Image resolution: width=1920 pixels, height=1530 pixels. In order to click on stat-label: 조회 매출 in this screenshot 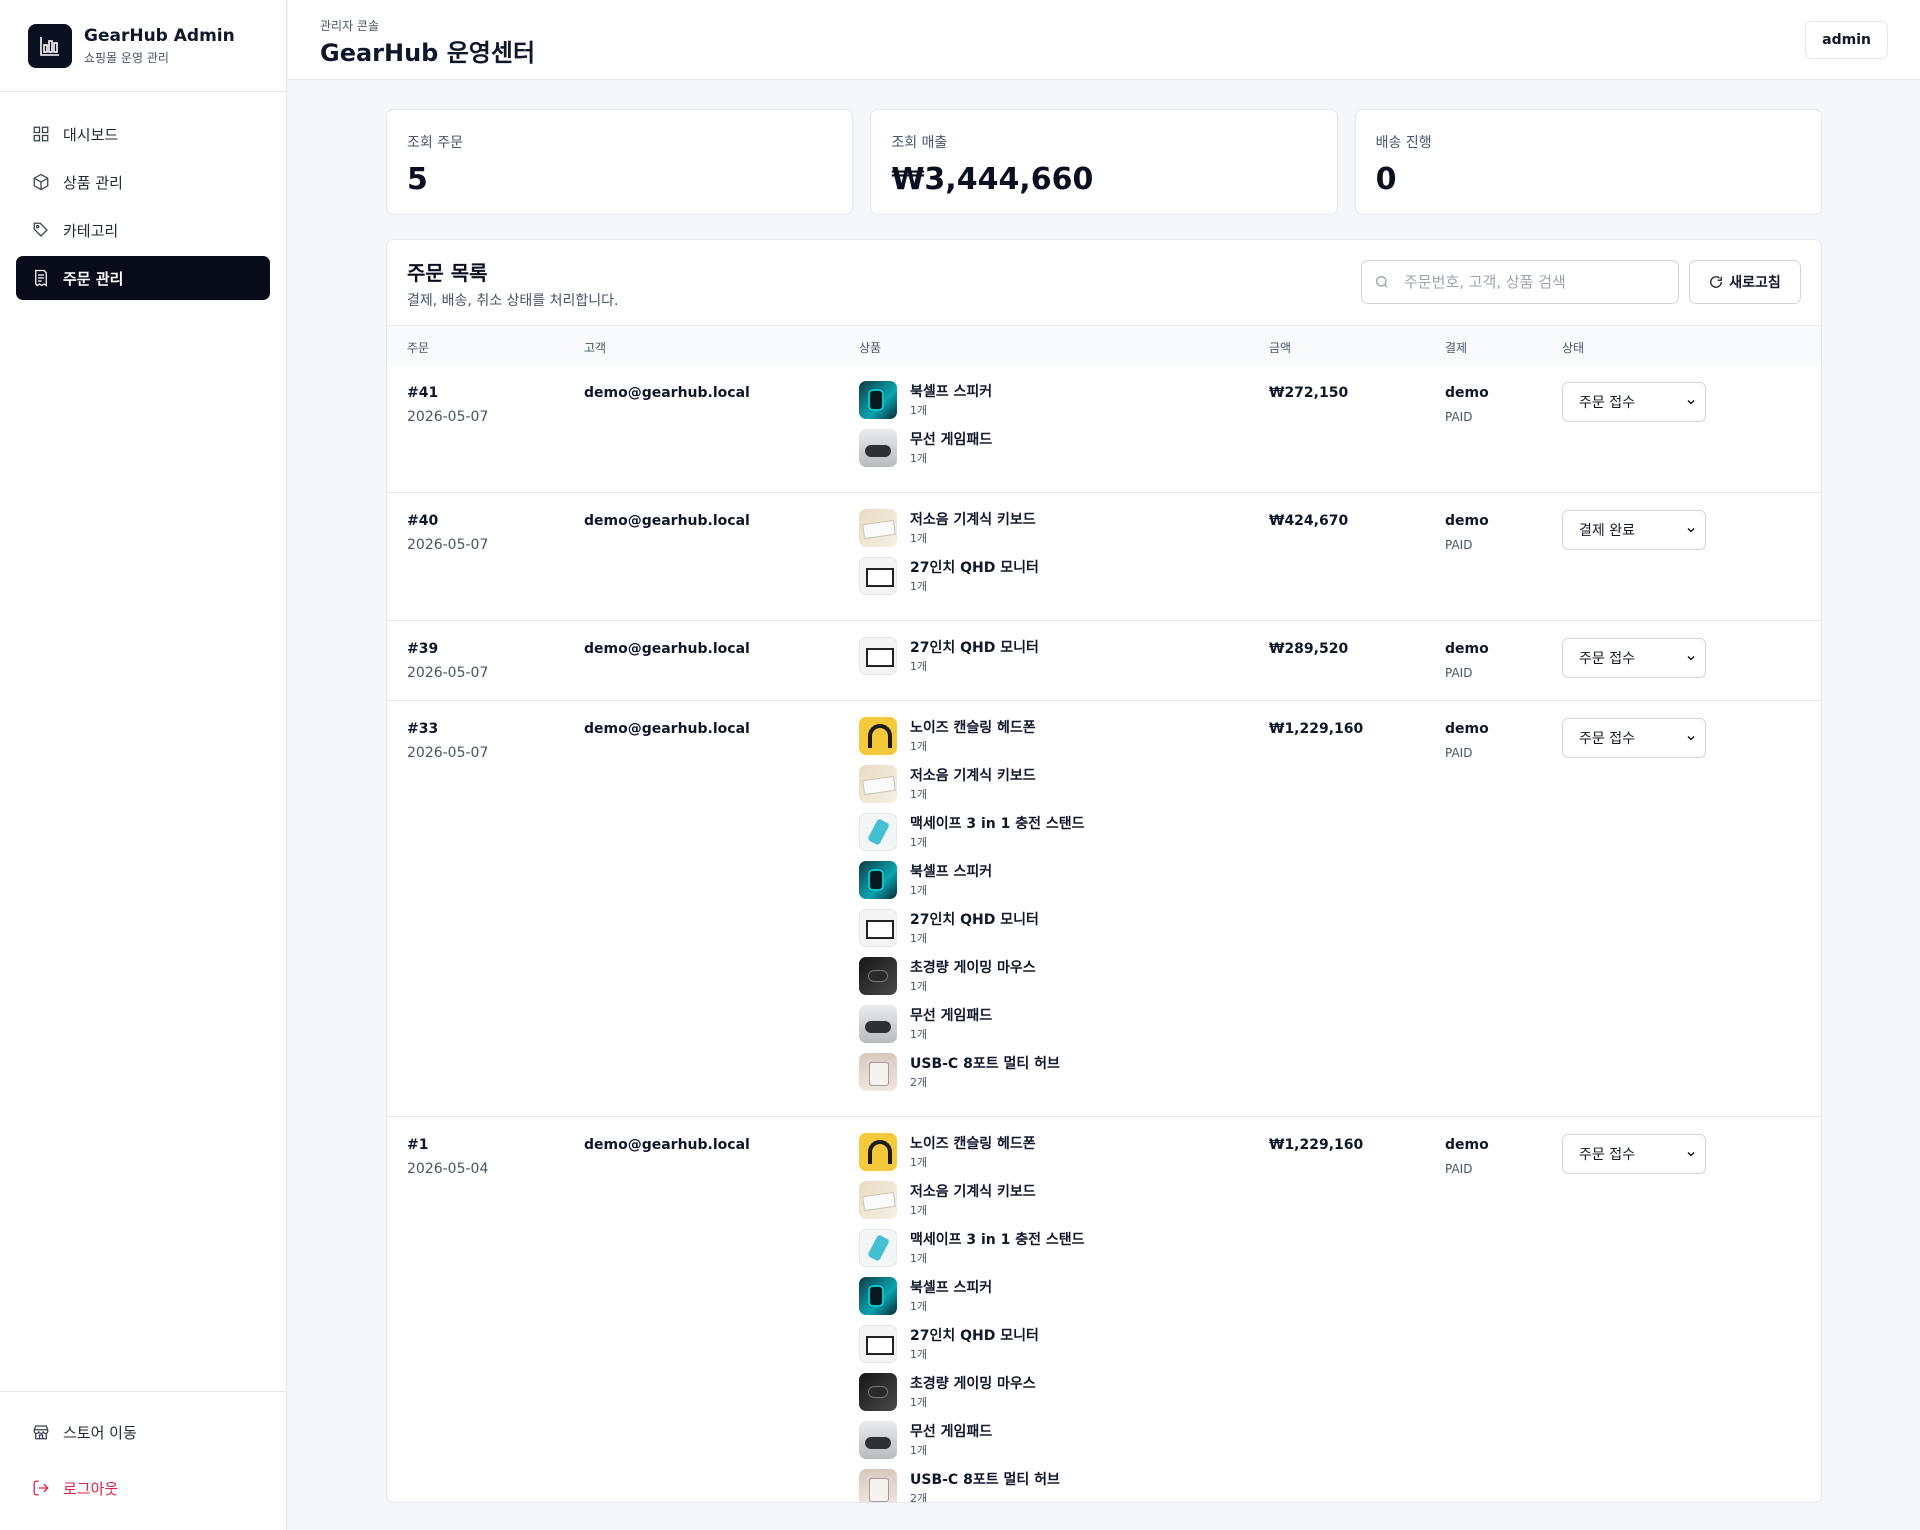, I will do `click(919, 143)`.